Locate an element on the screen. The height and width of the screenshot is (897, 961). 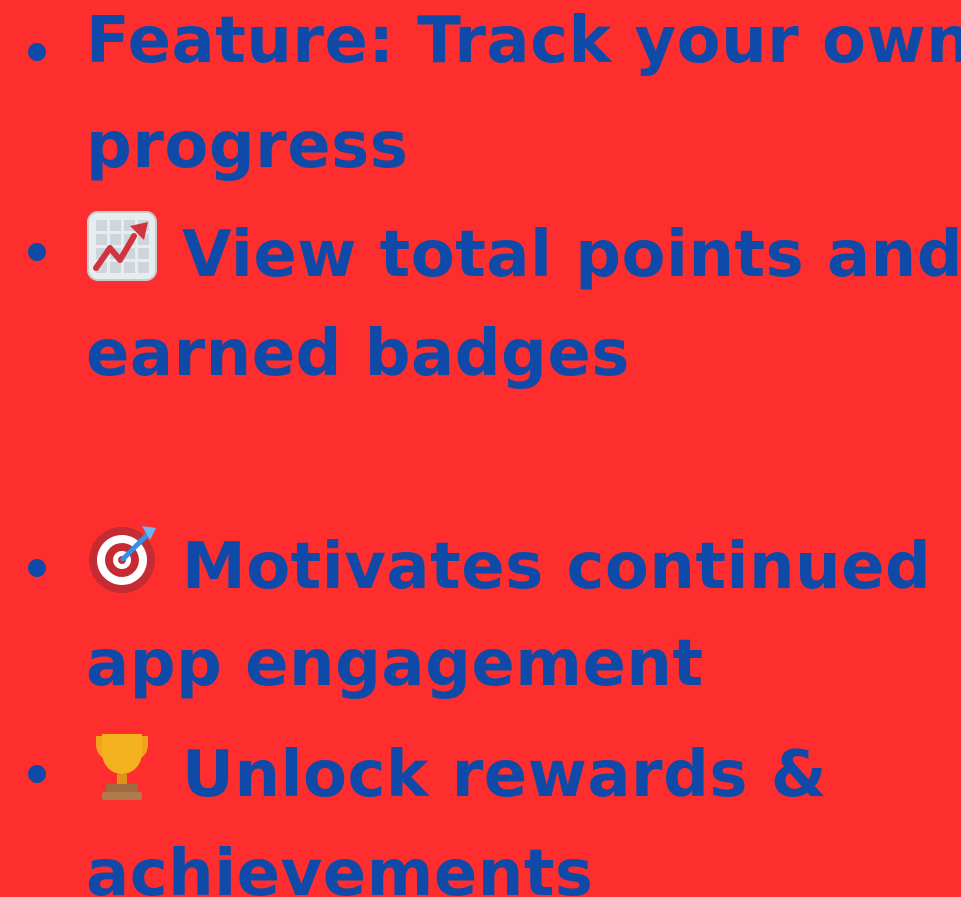
direct-hit-target-icon is located at coordinates (122, 558).